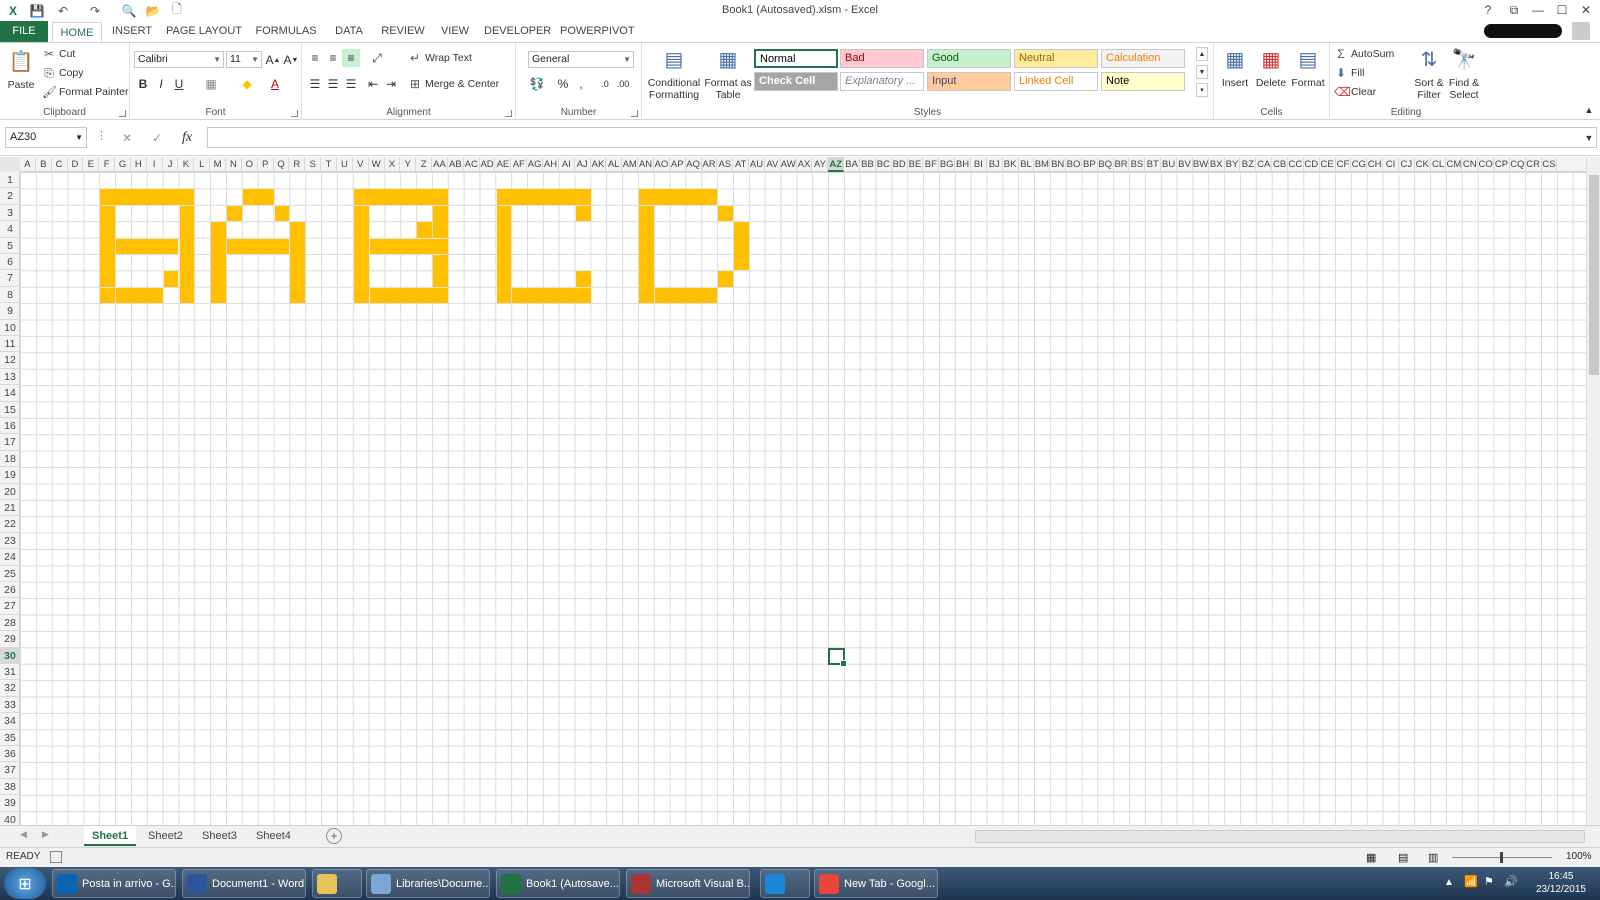  Describe the element at coordinates (614, 164) in the screenshot. I see `column-header: AL` at that location.